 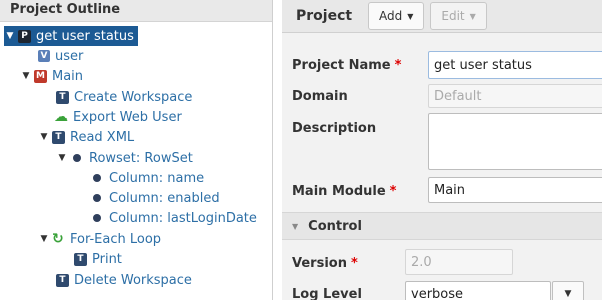 I want to click on tree-node-label: Column: enabled, so click(x=164, y=198).